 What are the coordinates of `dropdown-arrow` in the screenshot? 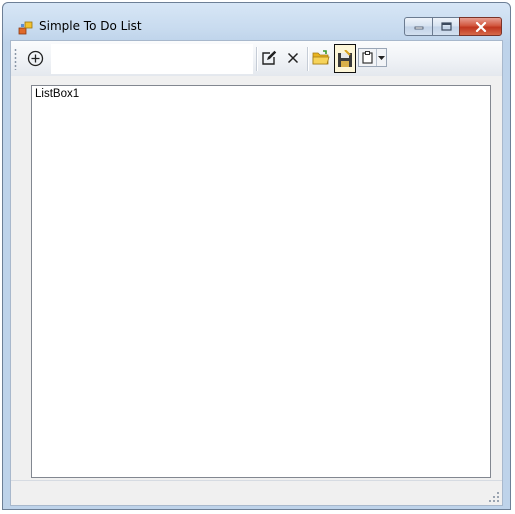 It's located at (381, 57).